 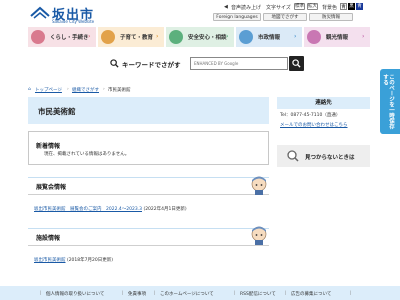 What do you see at coordinates (69, 38) in the screenshot?
I see `nav-label: くらし・手続き` at bounding box center [69, 38].